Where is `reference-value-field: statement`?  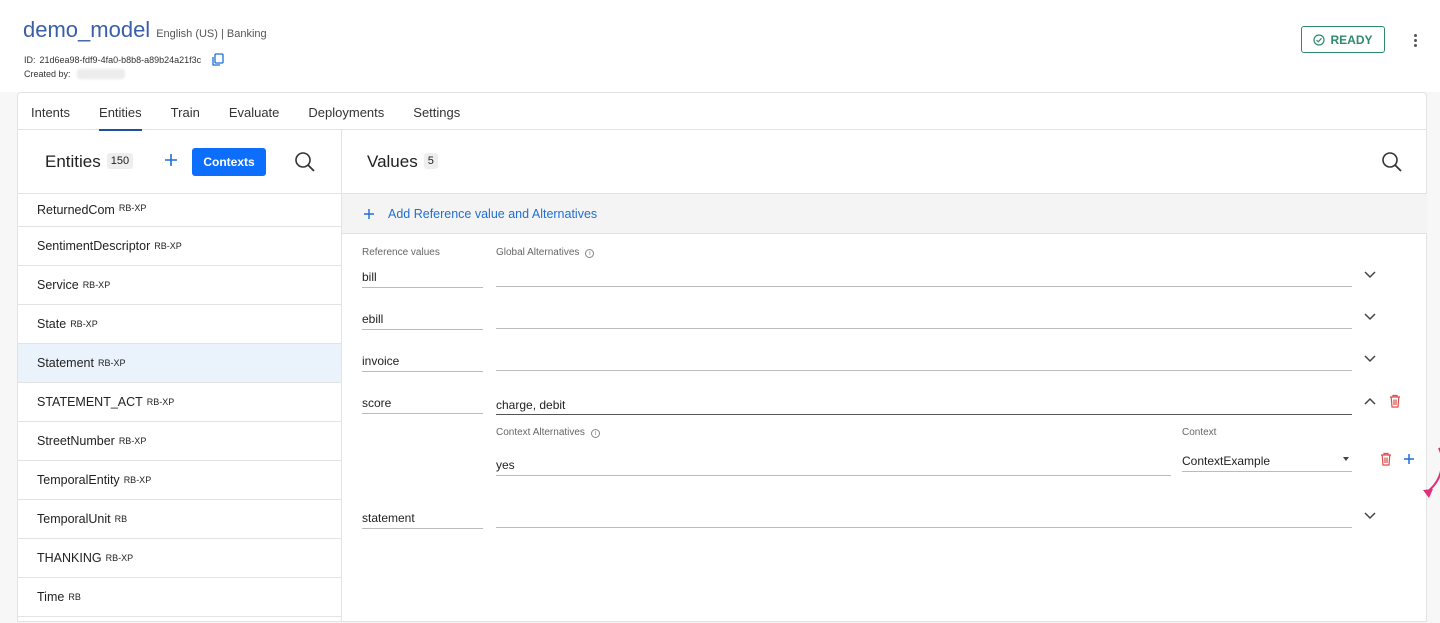
reference-value-field: statement is located at coordinates (422, 520).